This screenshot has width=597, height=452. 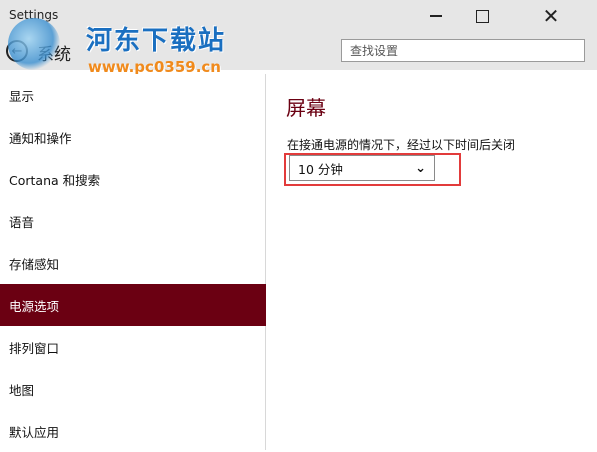 I want to click on close-button: ✕, so click(x=551, y=16).